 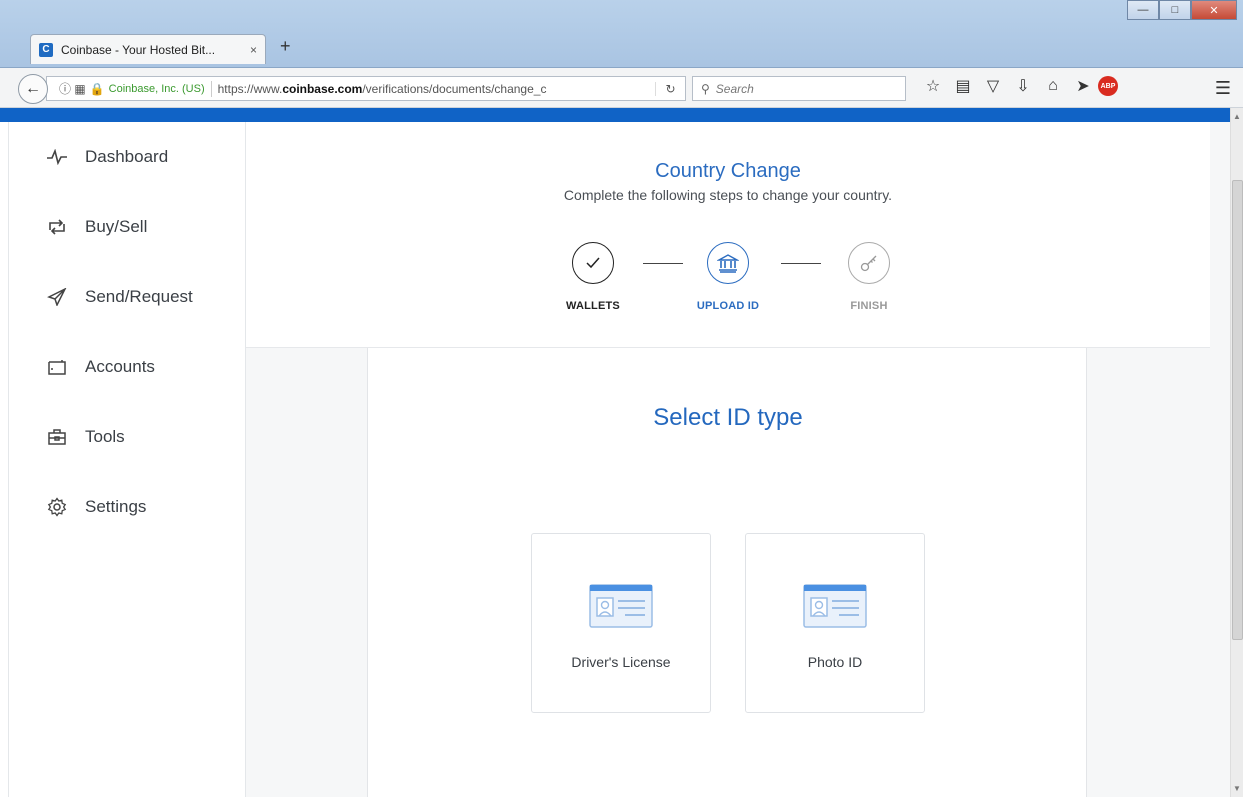 What do you see at coordinates (728, 171) in the screenshot?
I see `page-title: Country Change` at bounding box center [728, 171].